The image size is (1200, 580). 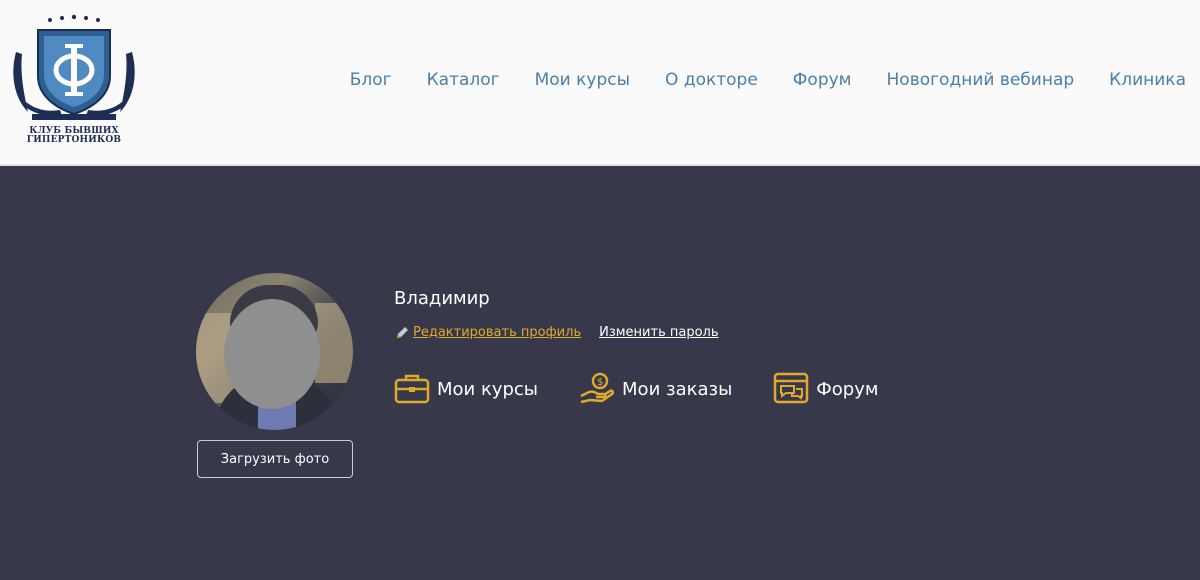 What do you see at coordinates (488, 389) in the screenshot?
I see `menu-item-label: Мои курсы` at bounding box center [488, 389].